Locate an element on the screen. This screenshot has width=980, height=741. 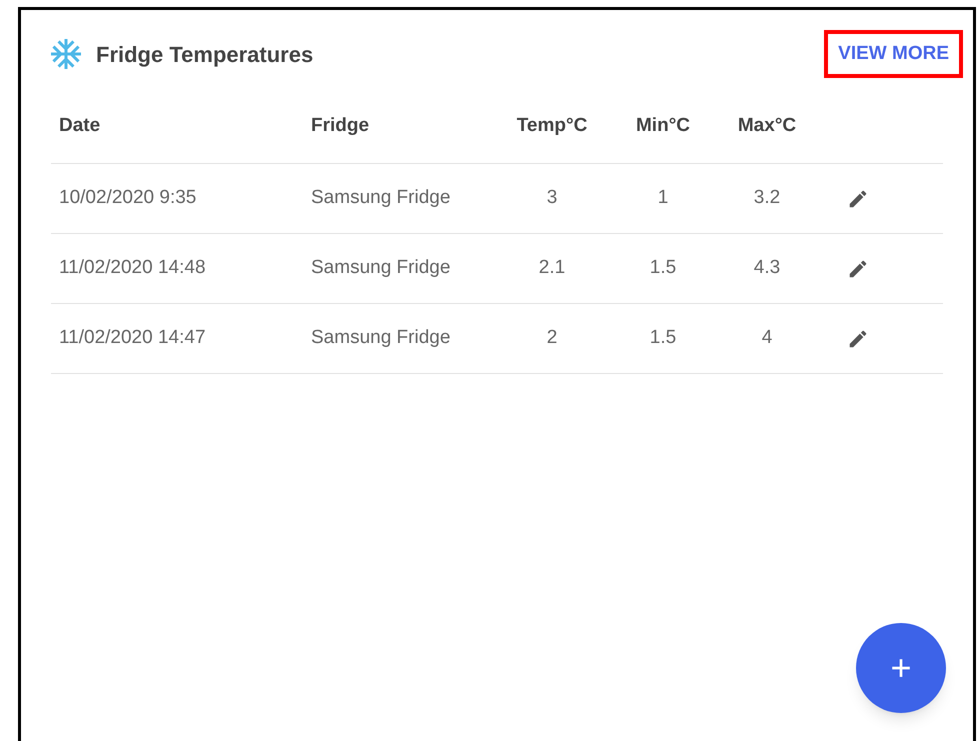
snowflake-icon is located at coordinates (66, 54).